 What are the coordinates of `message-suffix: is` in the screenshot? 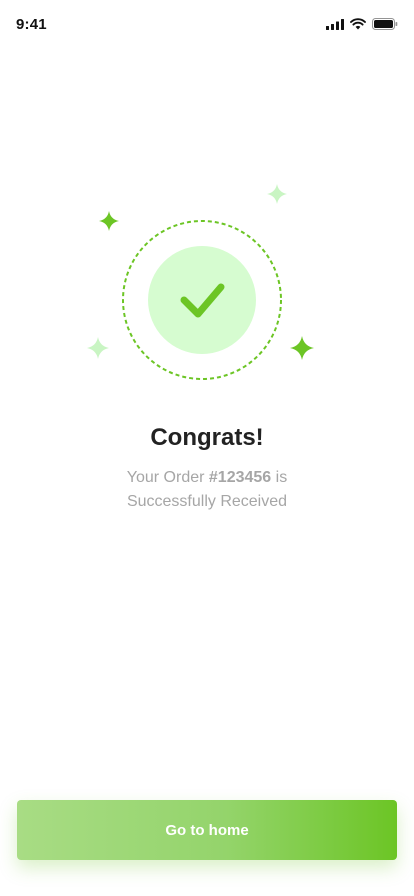 It's located at (281, 477).